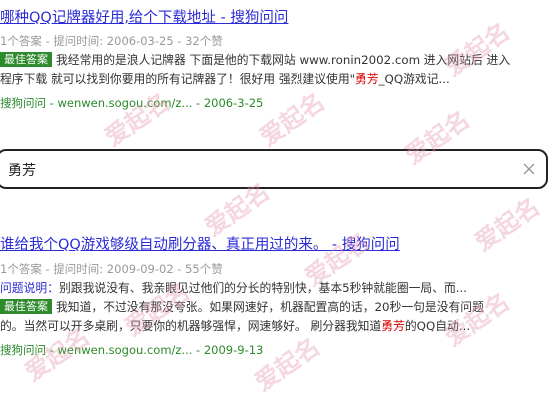 This screenshot has width=550, height=397. Describe the element at coordinates (270, 307) in the screenshot. I see `answer-text: 我知道，不过没有那没夸张。如果网速好，机器配置高的话，20秒一句是没有问题` at that location.